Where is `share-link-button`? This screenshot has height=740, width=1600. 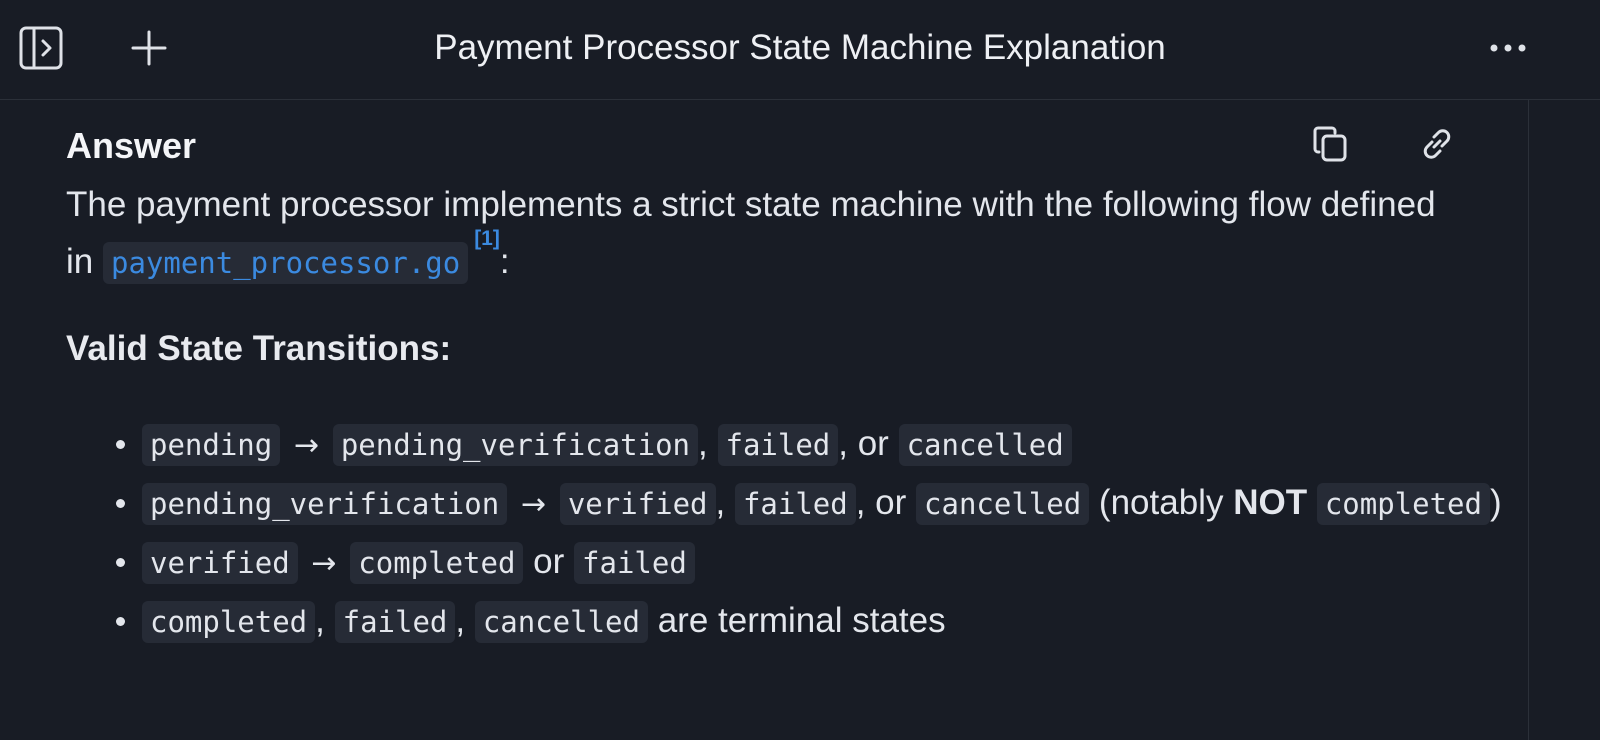 share-link-button is located at coordinates (1437, 144).